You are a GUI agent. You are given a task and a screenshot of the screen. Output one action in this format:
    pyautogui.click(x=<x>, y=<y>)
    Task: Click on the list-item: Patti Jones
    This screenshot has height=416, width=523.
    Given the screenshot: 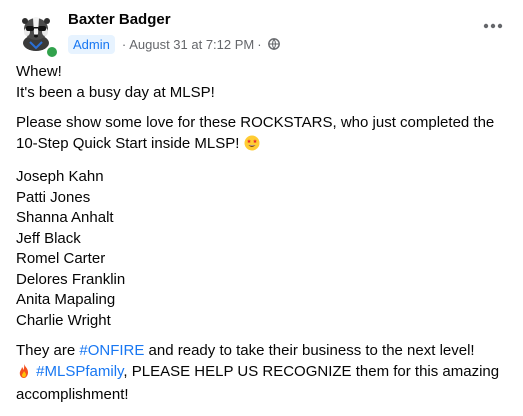 What is the action you would take?
    pyautogui.click(x=53, y=197)
    